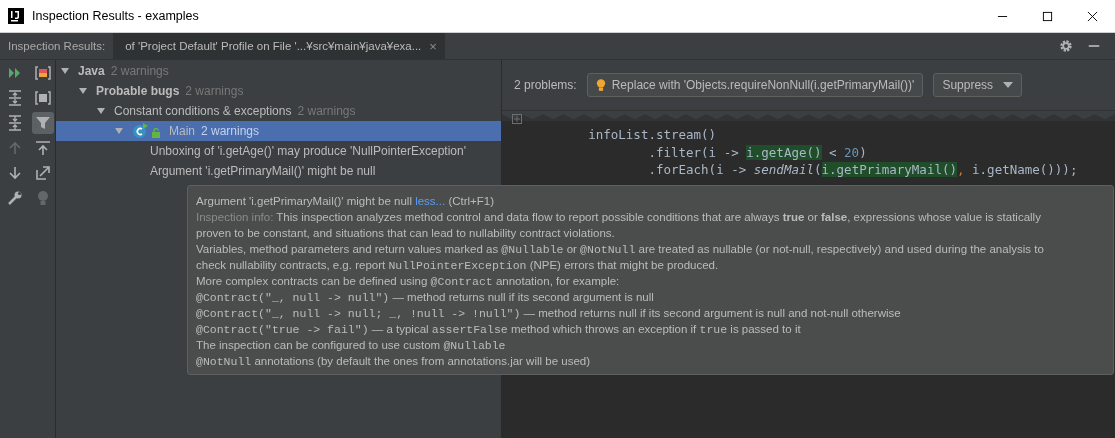 The height and width of the screenshot is (438, 1115). Describe the element at coordinates (16, 16) in the screenshot. I see `app-logo-icon` at that location.